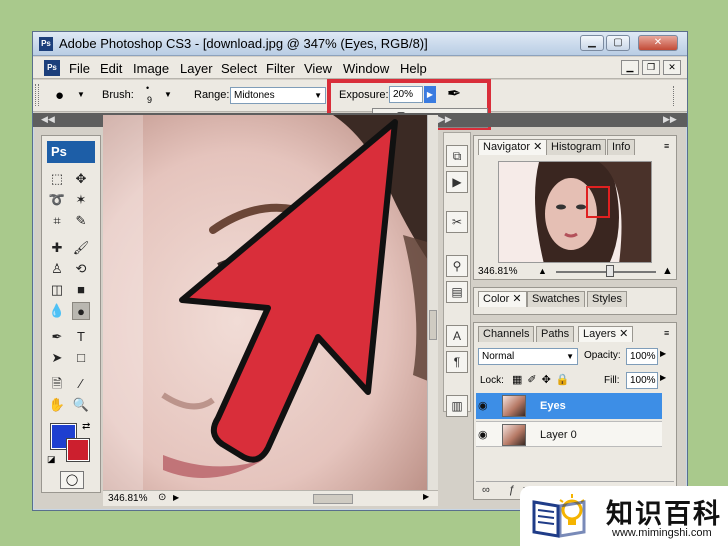 Image resolution: width=728 pixels, height=546 pixels. What do you see at coordinates (559, 516) in the screenshot?
I see `book-bulb-icon` at bounding box center [559, 516].